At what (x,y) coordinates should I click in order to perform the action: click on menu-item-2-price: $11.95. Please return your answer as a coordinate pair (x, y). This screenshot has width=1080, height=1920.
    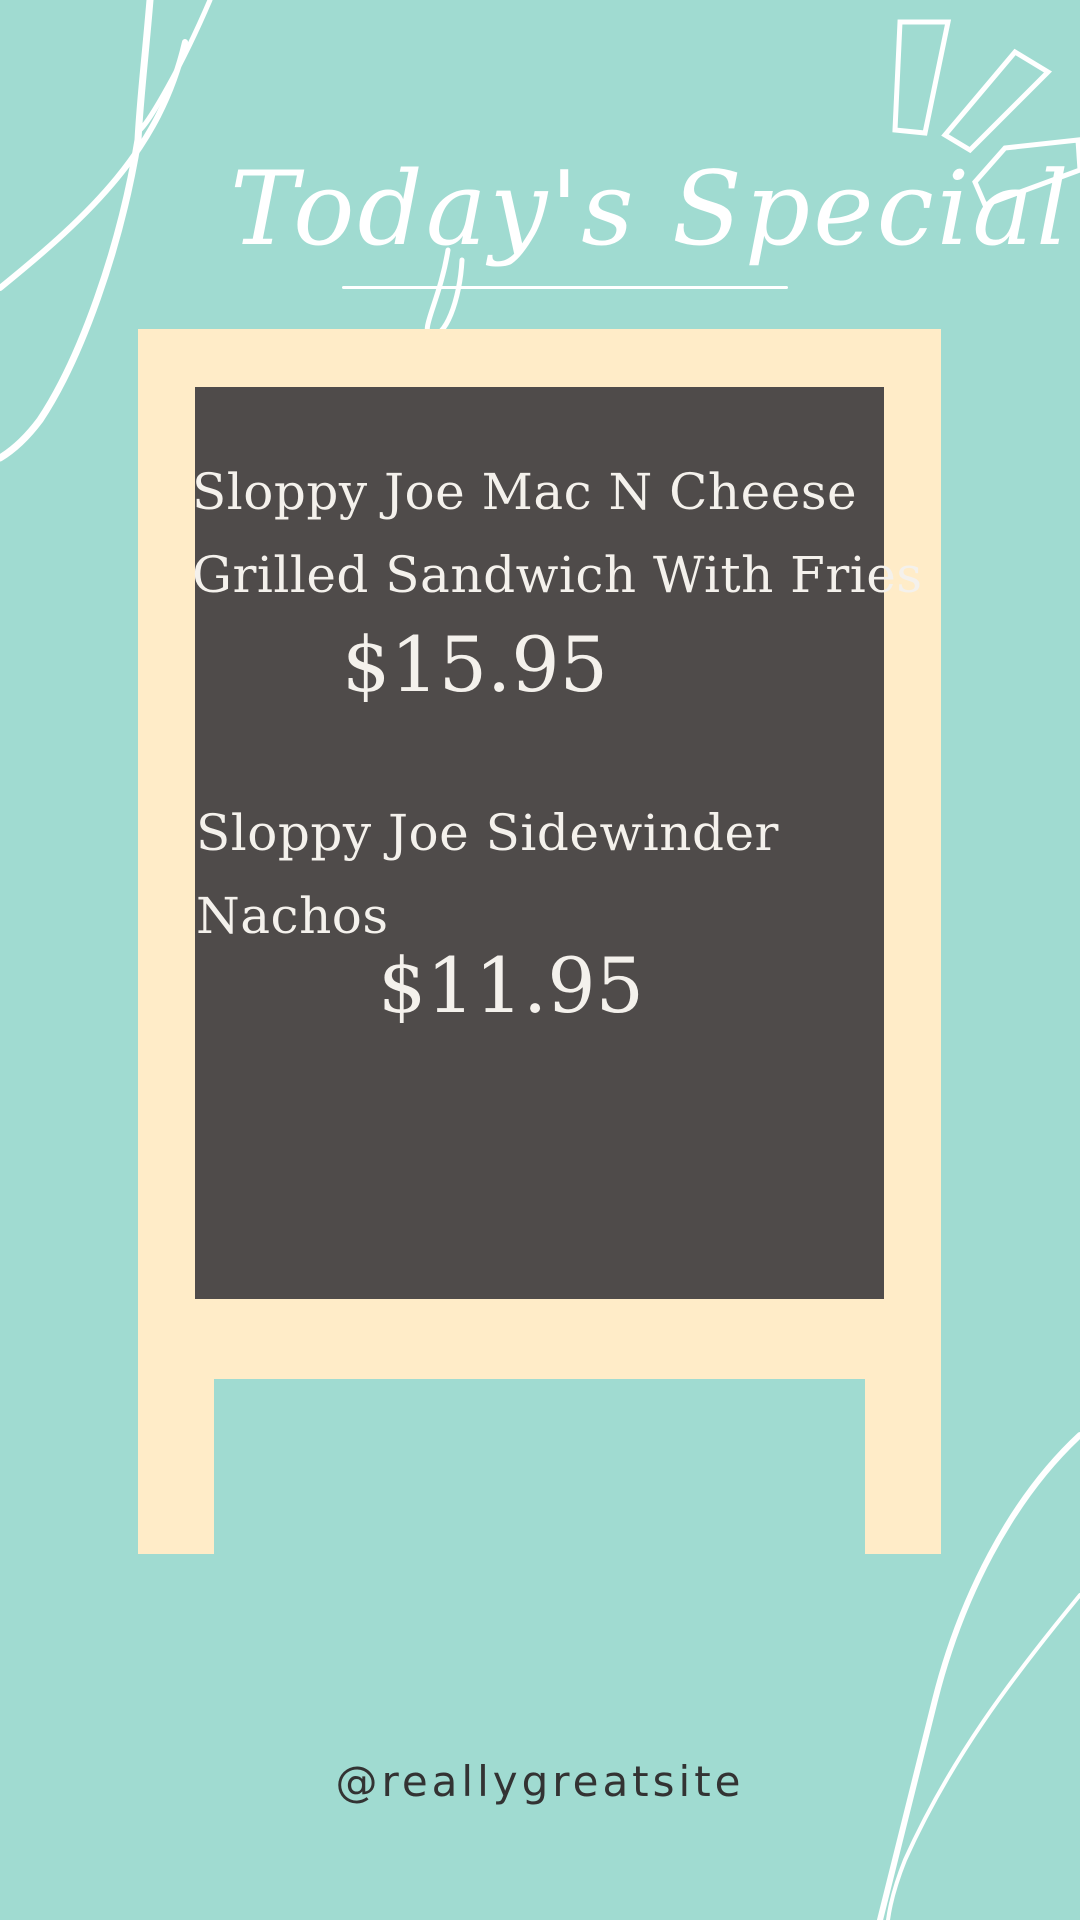
    Looking at the image, I should click on (511, 985).